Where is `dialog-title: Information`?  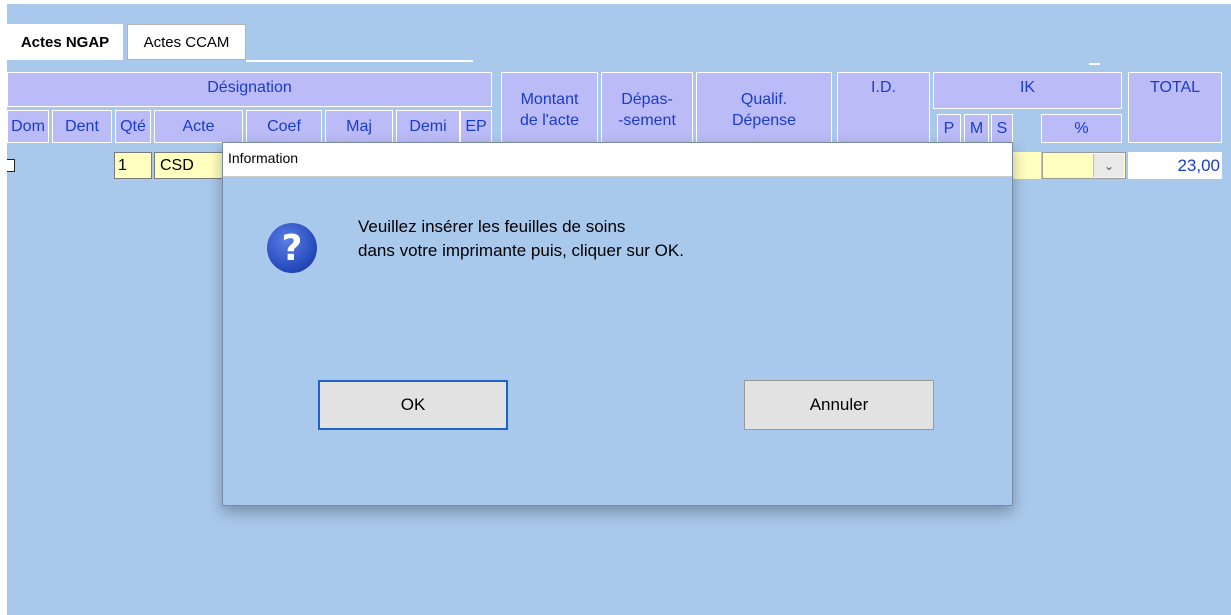 dialog-title: Information is located at coordinates (617, 160).